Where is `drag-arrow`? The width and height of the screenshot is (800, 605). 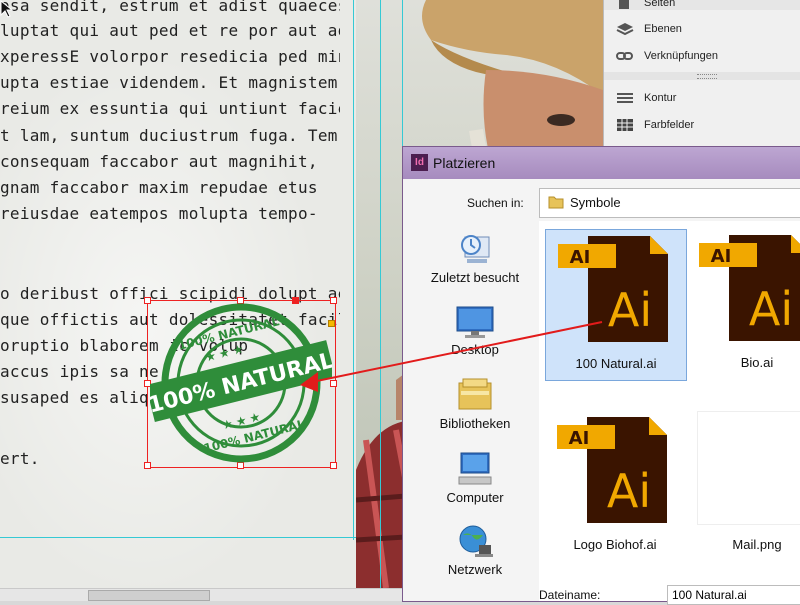
drag-arrow is located at coordinates (451, 356).